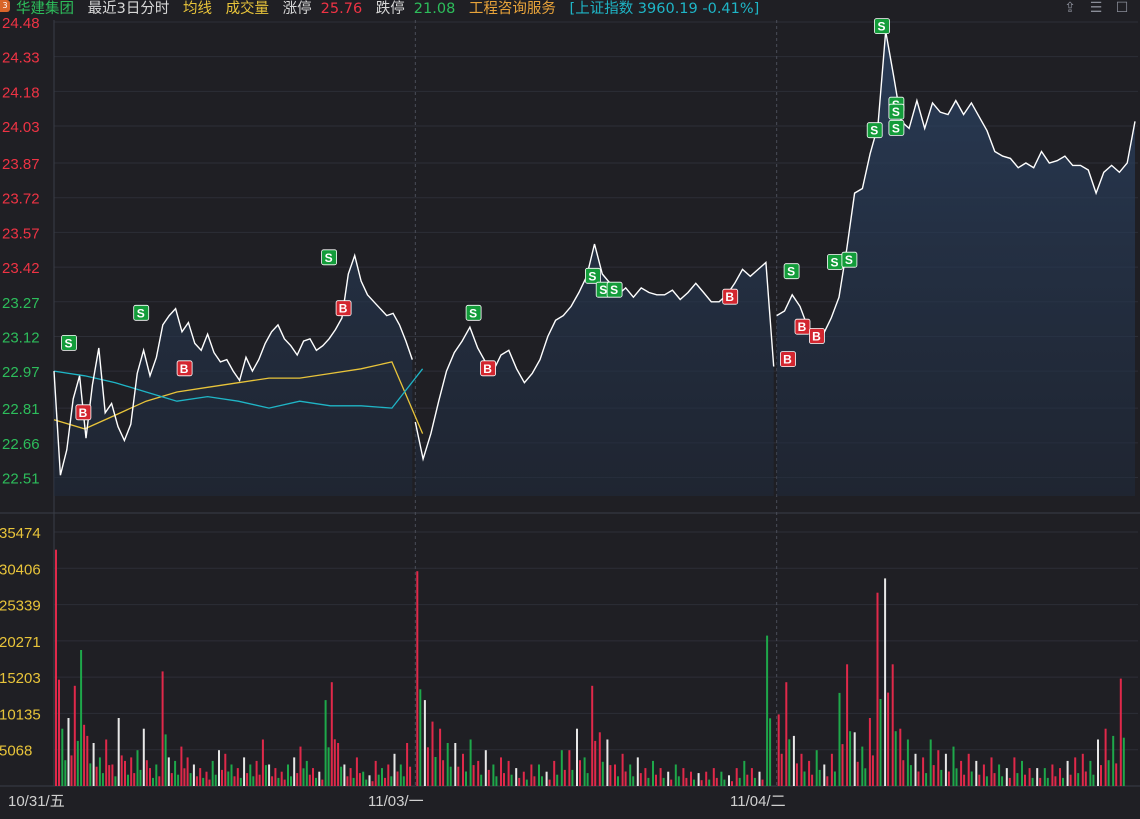  What do you see at coordinates (248, 9) in the screenshot?
I see `volume-label: 成交量` at bounding box center [248, 9].